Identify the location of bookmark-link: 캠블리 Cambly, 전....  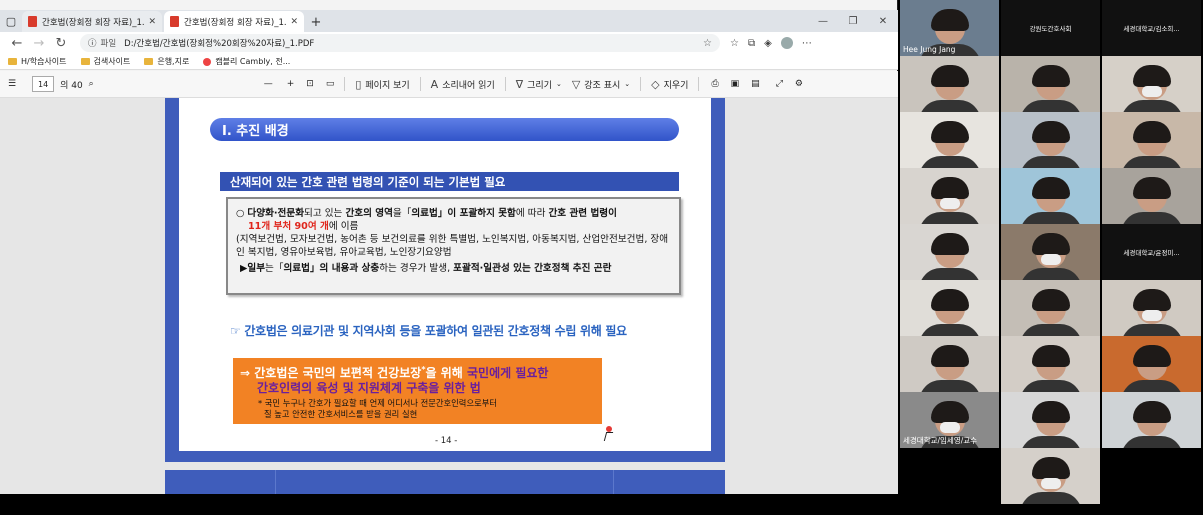
(246, 61).